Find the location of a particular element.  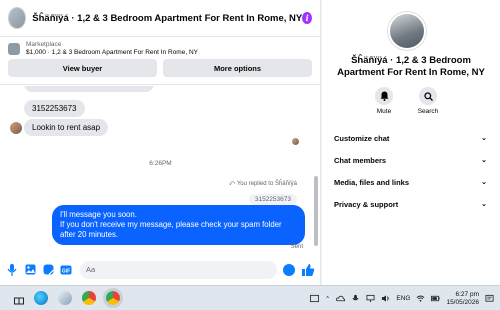

sticker-icon is located at coordinates (48, 270).